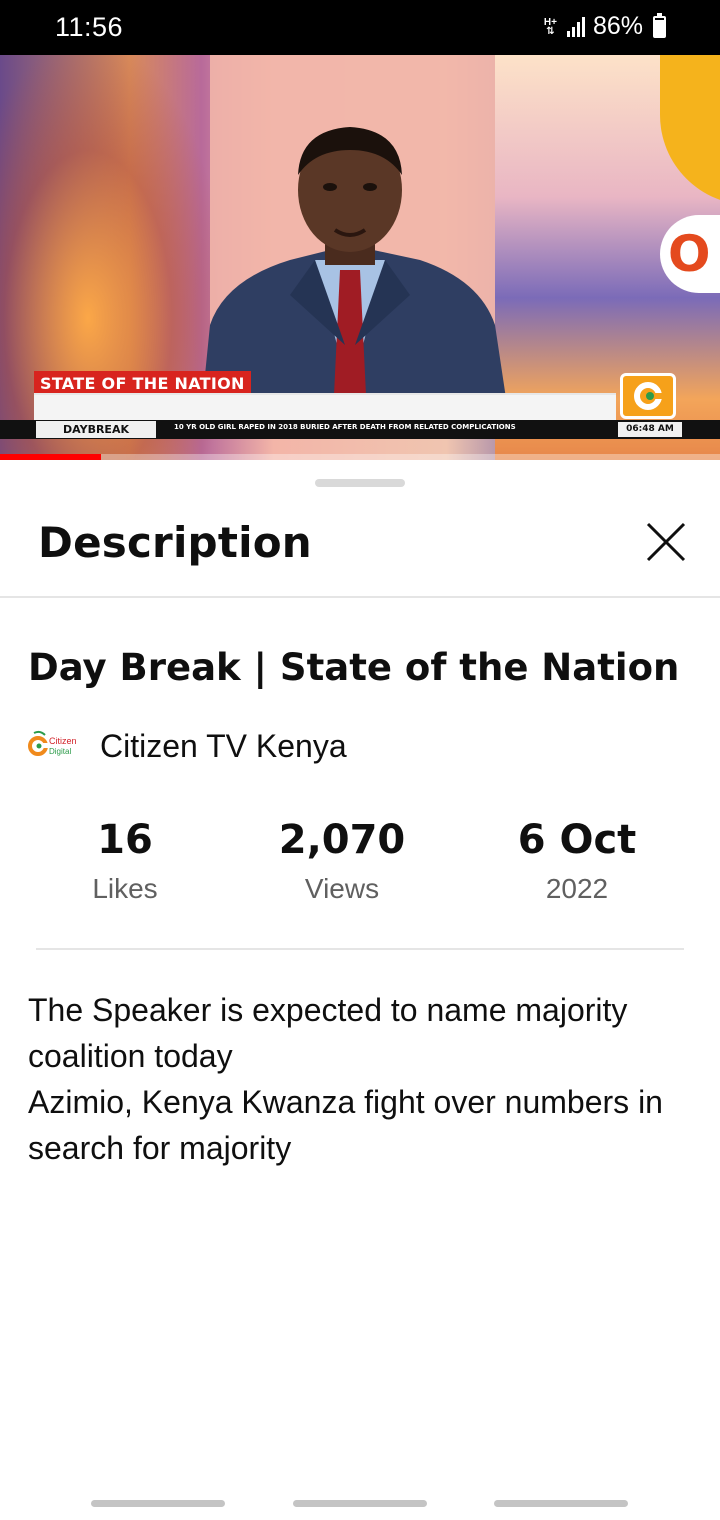  I want to click on close-icon, so click(666, 542).